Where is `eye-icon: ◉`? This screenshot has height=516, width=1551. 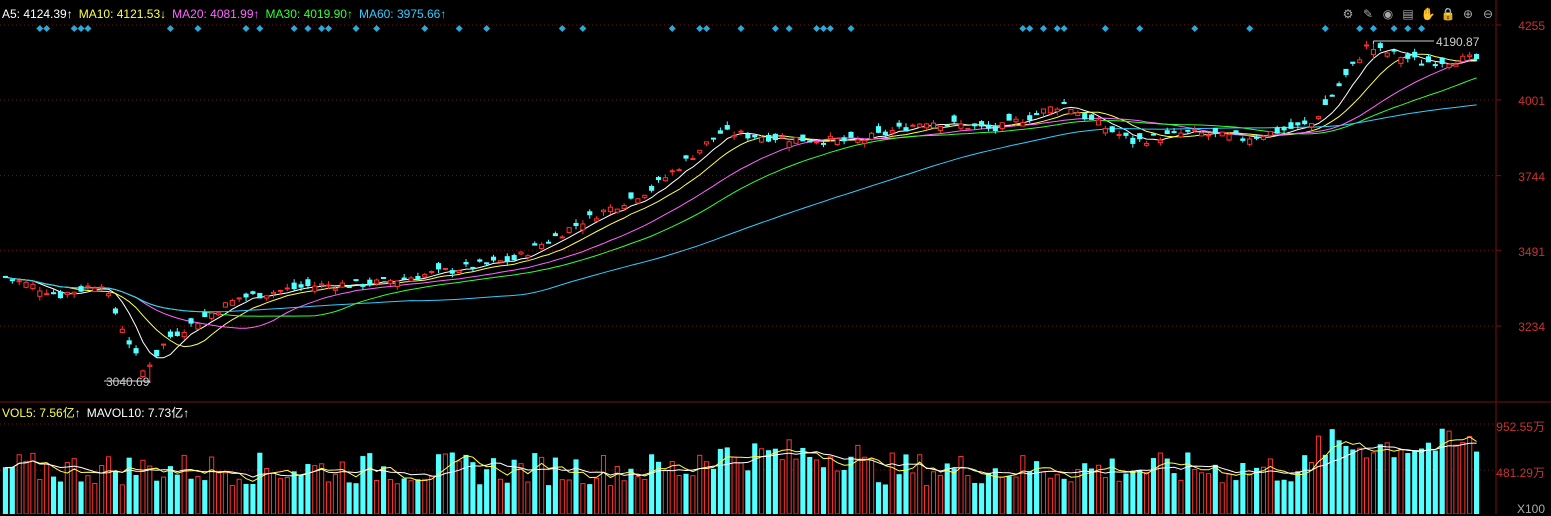
eye-icon: ◉ is located at coordinates (1388, 14).